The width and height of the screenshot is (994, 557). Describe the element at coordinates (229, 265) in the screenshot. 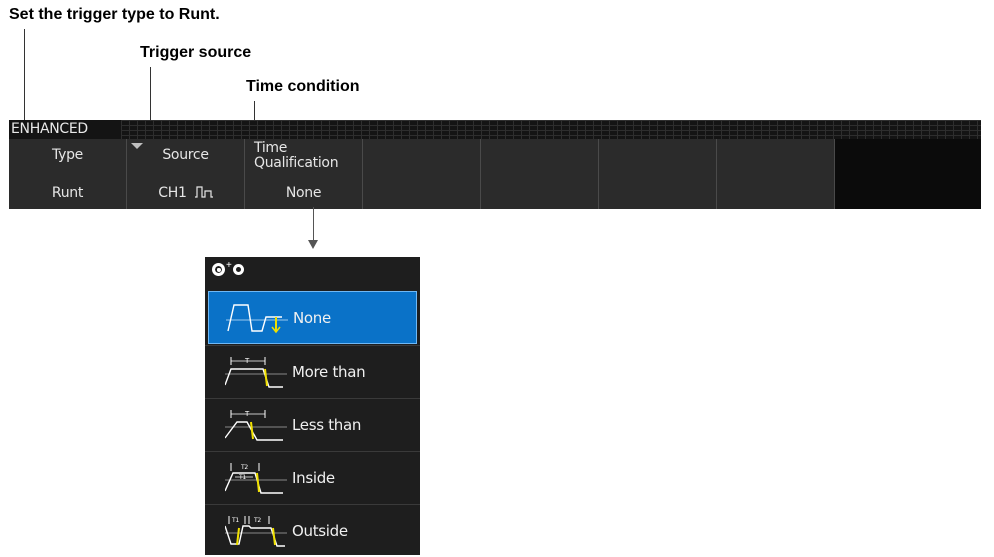

I see `plus-icon: +` at that location.